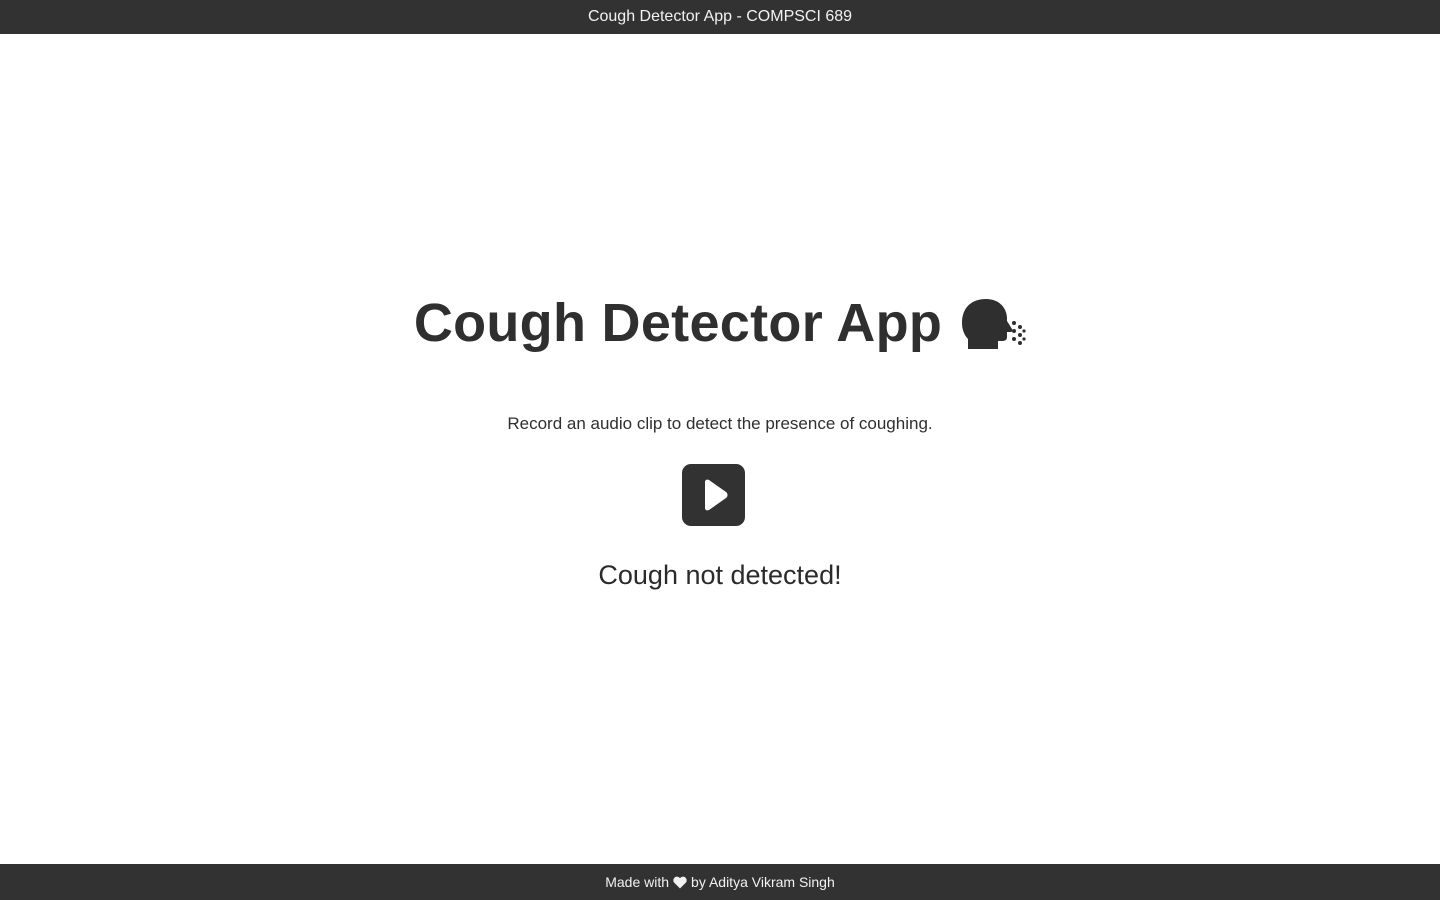 The width and height of the screenshot is (1440, 900). Describe the element at coordinates (763, 882) in the screenshot. I see `footer-suffix: by Aditya Vikram Singh` at that location.